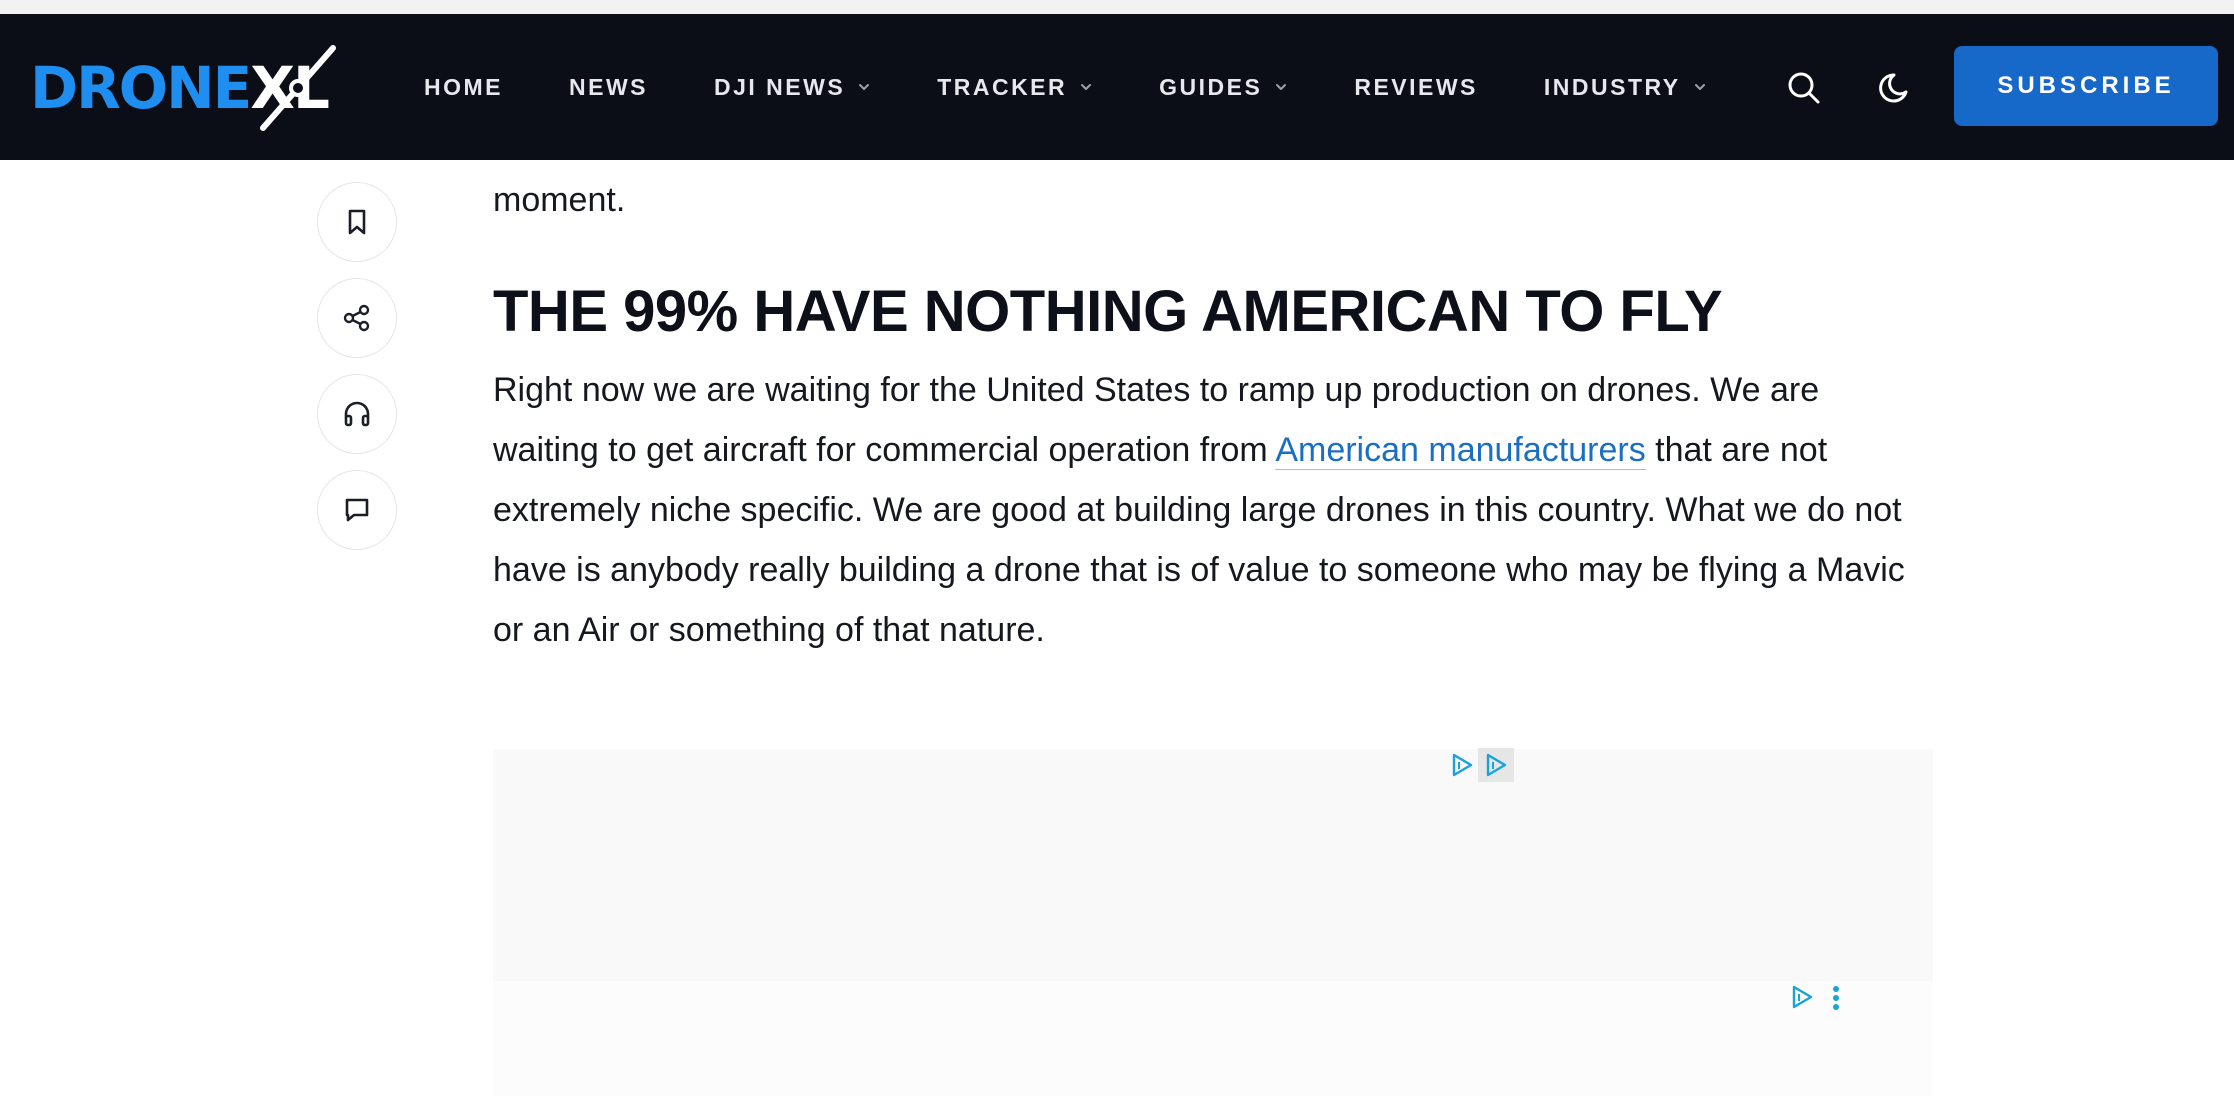 The width and height of the screenshot is (2234, 1096). I want to click on site-logo: DRONEXL, so click(195, 88).